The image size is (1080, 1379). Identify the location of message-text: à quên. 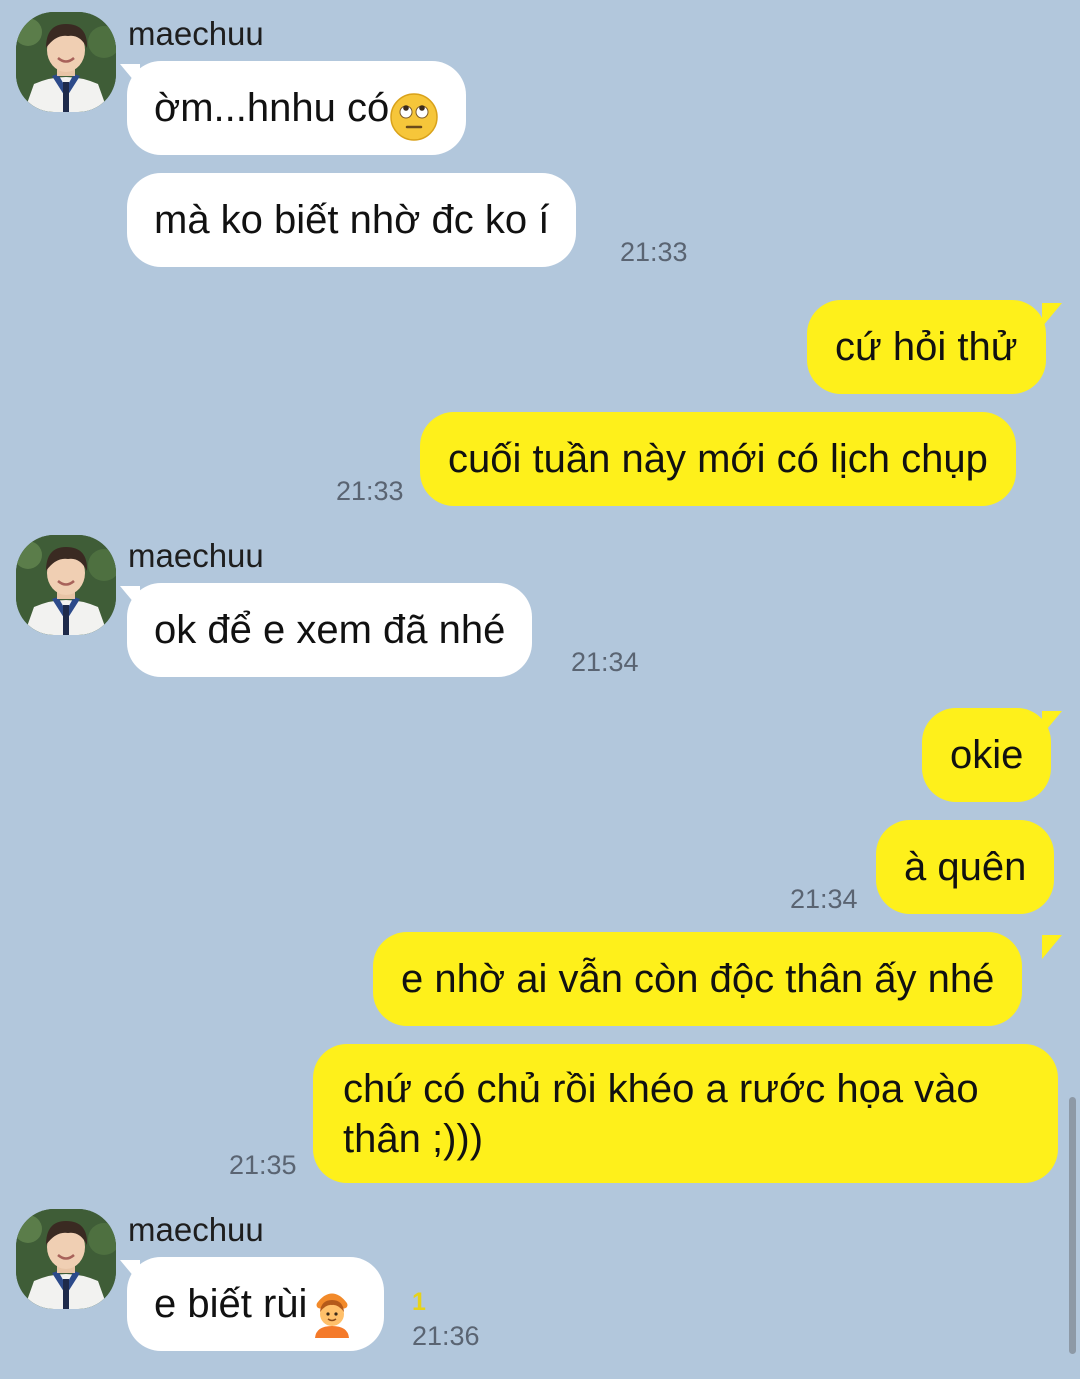
(965, 867).